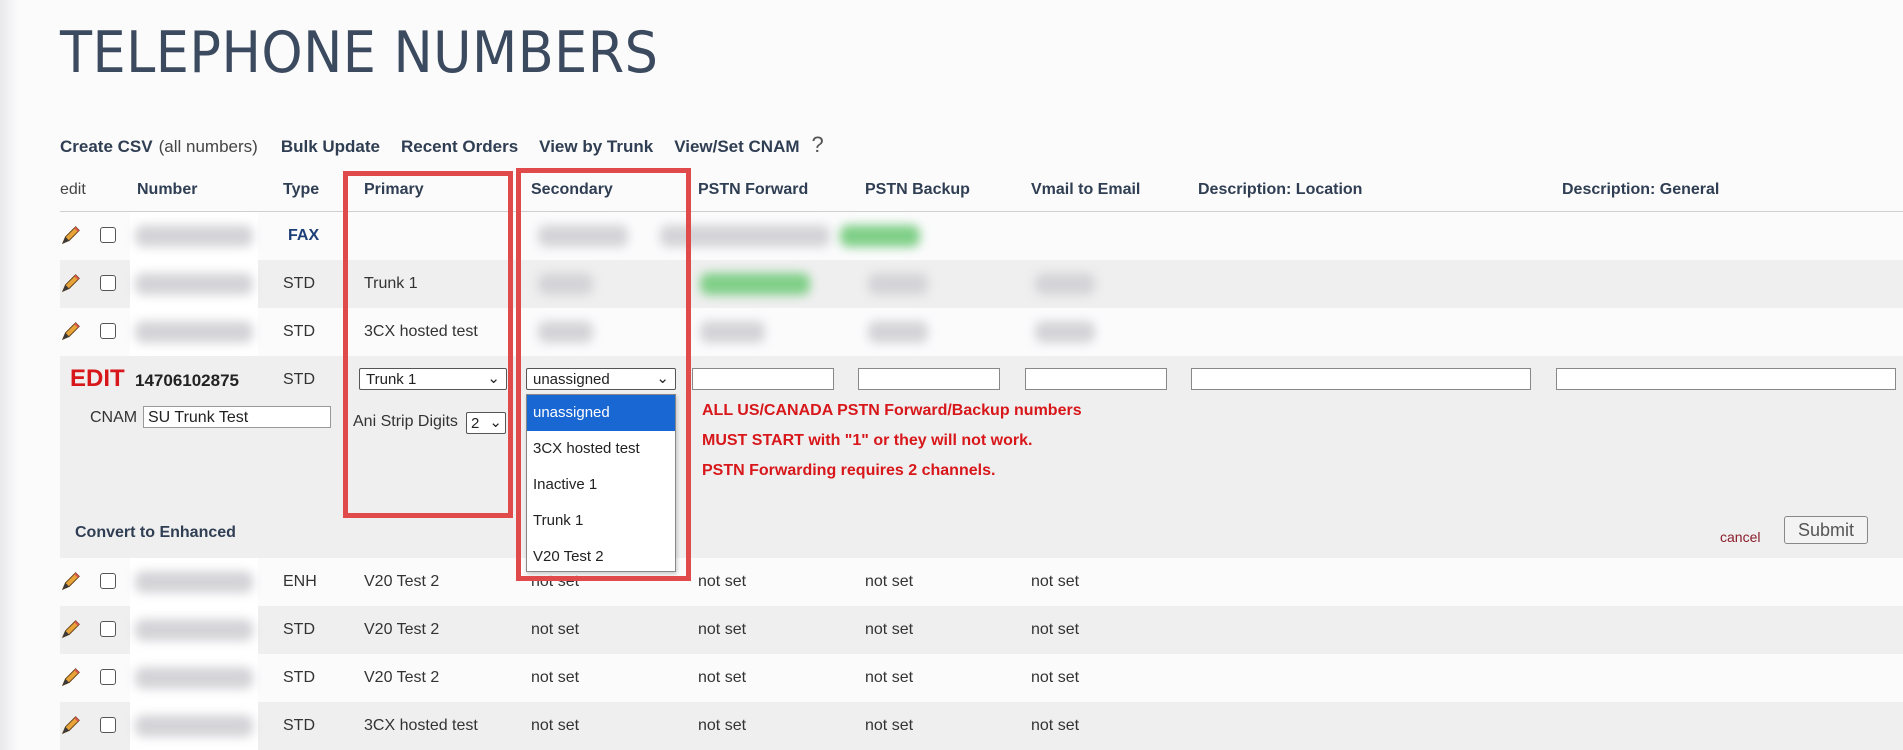 The height and width of the screenshot is (750, 1903). Describe the element at coordinates (359, 53) in the screenshot. I see `page-title: TELEPHONE NUMBERS` at that location.